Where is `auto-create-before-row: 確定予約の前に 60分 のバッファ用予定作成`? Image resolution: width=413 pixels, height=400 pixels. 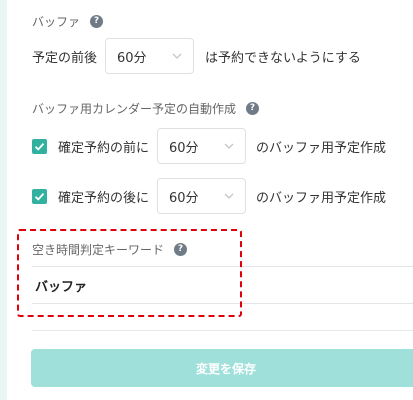
auto-create-before-row: 確定予約の前に 60分 のバッファ用予定作成 is located at coordinates (209, 146).